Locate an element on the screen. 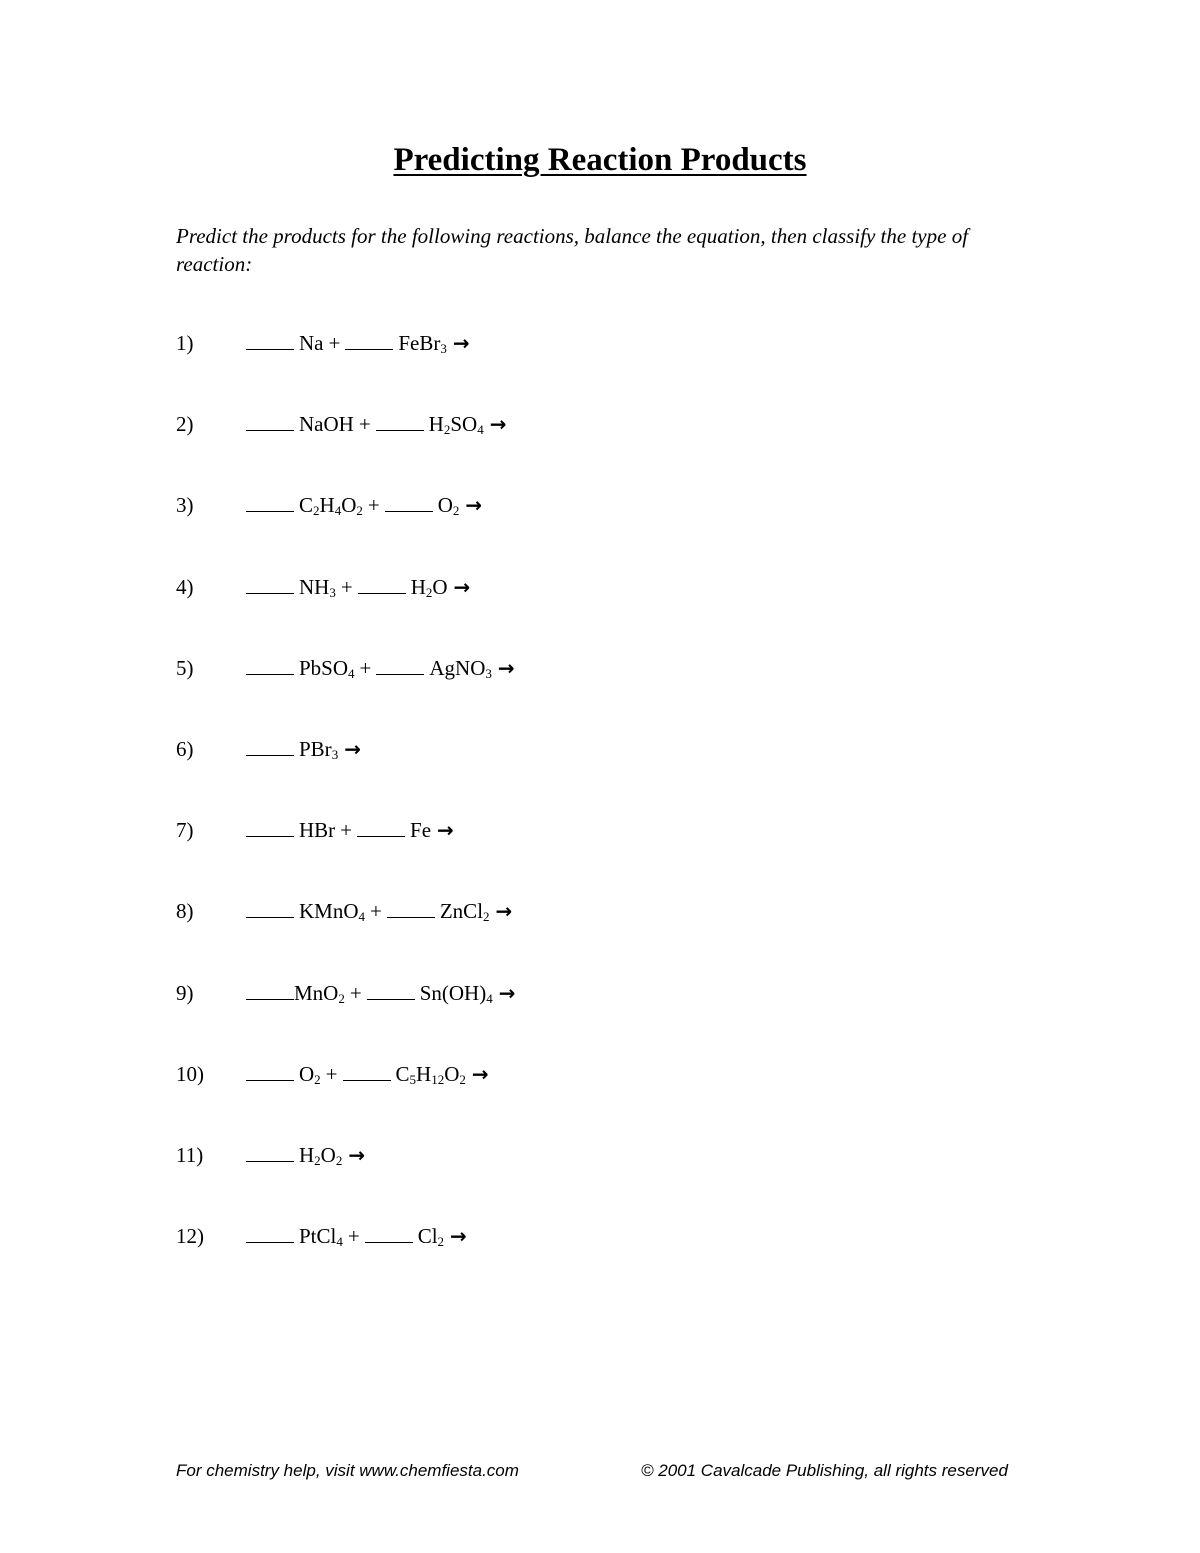 The height and width of the screenshot is (1553, 1200). reactant-formula: PbSO4 is located at coordinates (327, 668).